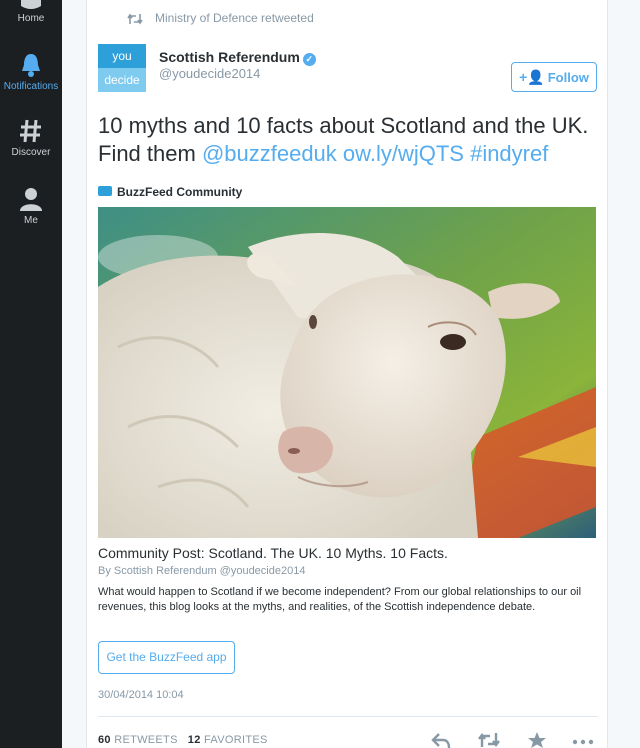 The height and width of the screenshot is (748, 640). Describe the element at coordinates (31, 86) in the screenshot. I see `sidebar-item-label: Notifications` at that location.